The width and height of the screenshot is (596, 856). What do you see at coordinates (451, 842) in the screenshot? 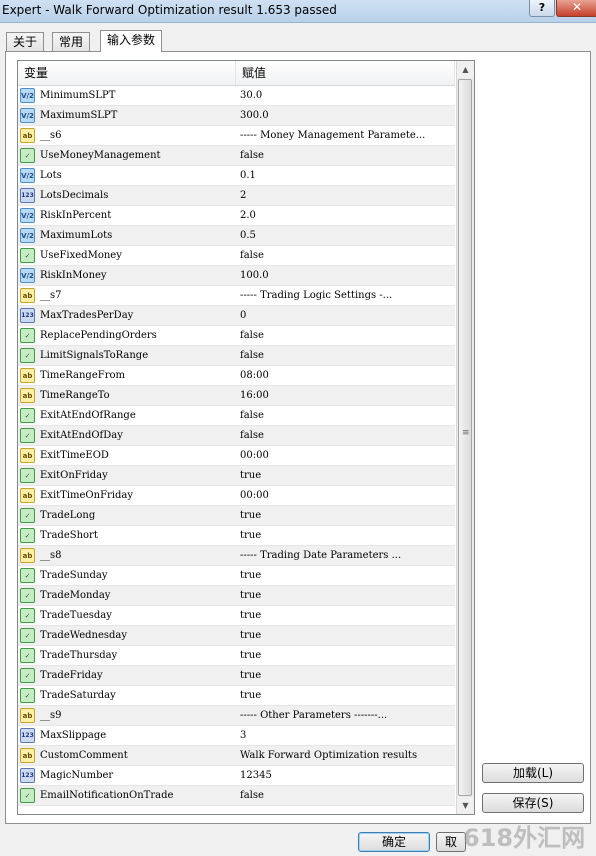
I see `cancel-button: 取` at bounding box center [451, 842].